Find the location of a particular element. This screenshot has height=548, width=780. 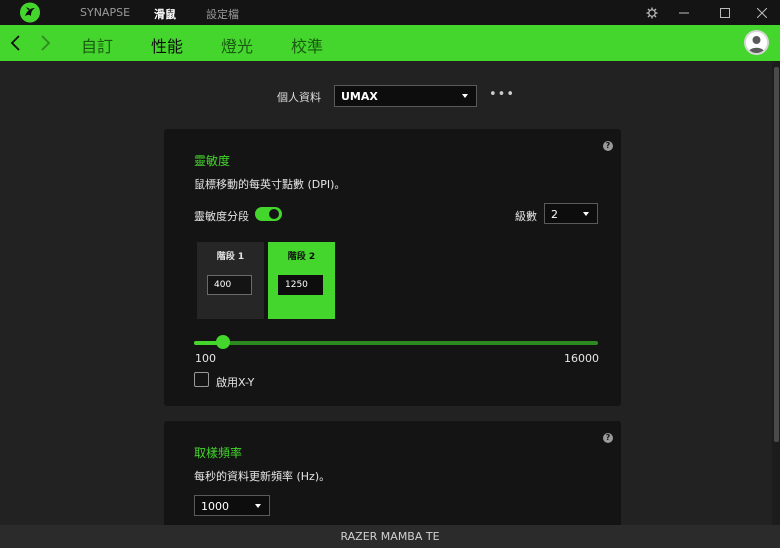

stages-toggle is located at coordinates (268, 214).